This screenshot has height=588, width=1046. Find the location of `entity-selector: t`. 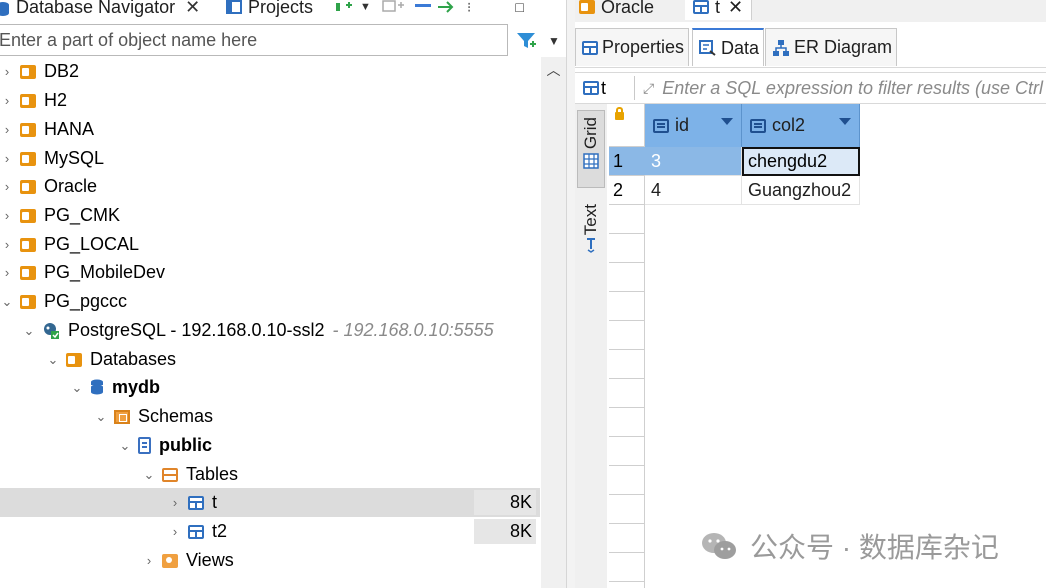

entity-selector: t is located at coordinates (605, 88).